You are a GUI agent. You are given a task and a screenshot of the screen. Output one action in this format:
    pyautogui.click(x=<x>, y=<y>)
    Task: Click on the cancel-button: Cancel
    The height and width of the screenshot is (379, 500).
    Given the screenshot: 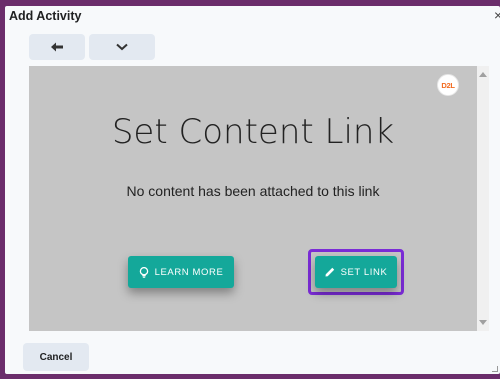 What is the action you would take?
    pyautogui.click(x=56, y=357)
    